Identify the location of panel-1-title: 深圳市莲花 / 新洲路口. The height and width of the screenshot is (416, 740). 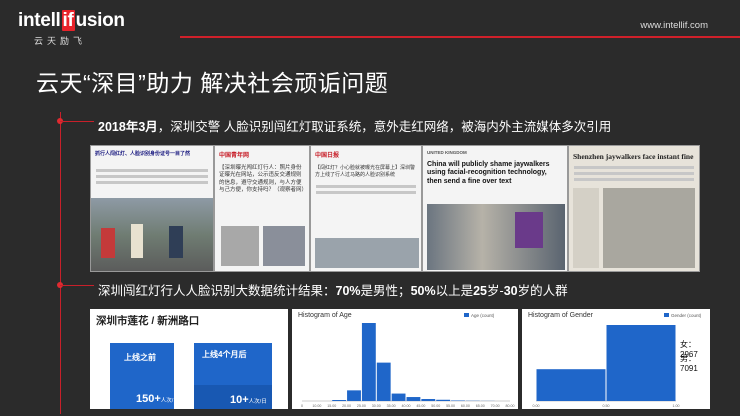
(148, 321).